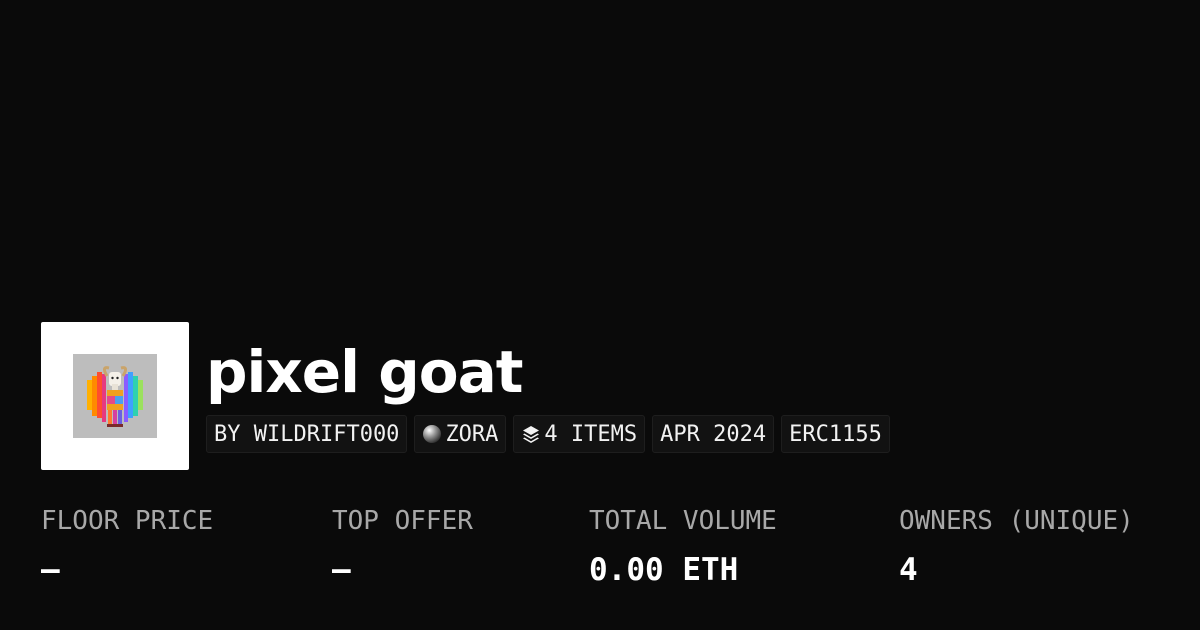  I want to click on creator-chip-label: BY WILDRIFT000, so click(307, 434).